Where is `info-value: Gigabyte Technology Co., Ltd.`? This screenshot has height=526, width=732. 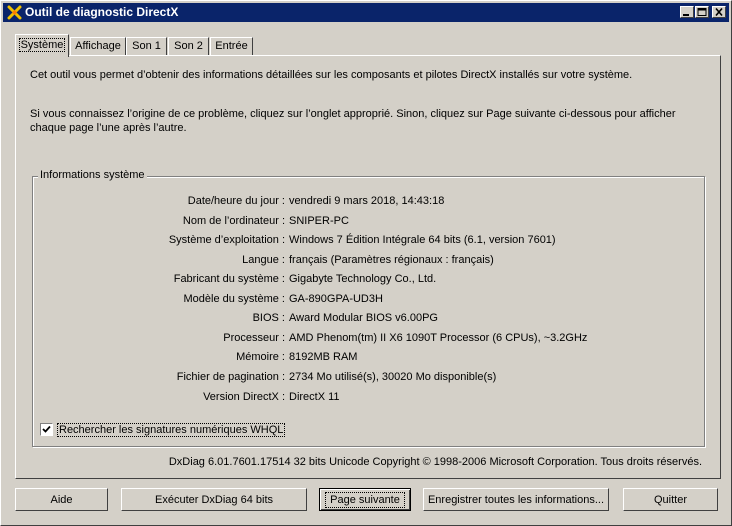
info-value: Gigabyte Technology Co., Ltd. is located at coordinates (363, 279).